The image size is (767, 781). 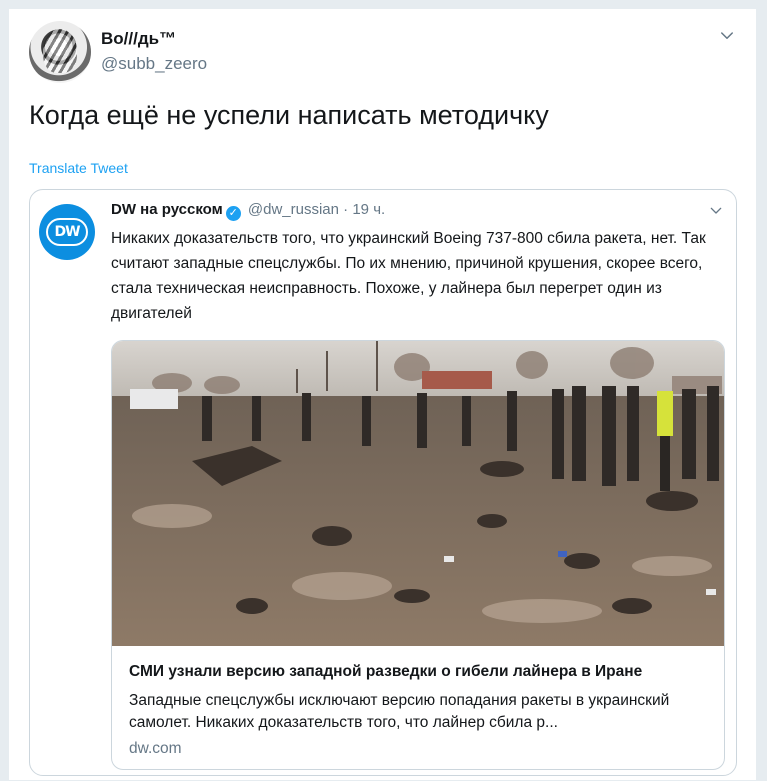 I want to click on quoted-header: DW на русском ✓ @dw_russian · 19 ч., so click(x=248, y=211).